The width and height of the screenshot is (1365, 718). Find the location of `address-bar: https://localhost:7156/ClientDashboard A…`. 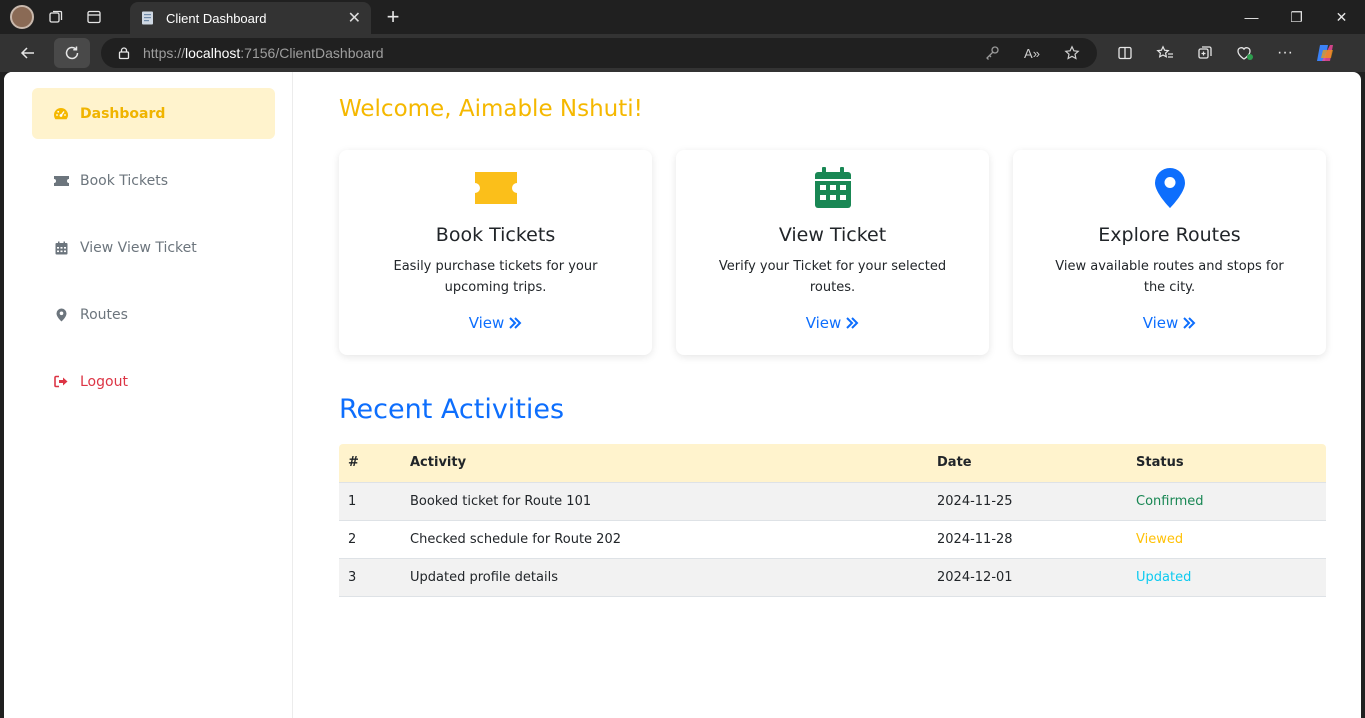

address-bar: https://localhost:7156/ClientDashboard A… is located at coordinates (682, 53).